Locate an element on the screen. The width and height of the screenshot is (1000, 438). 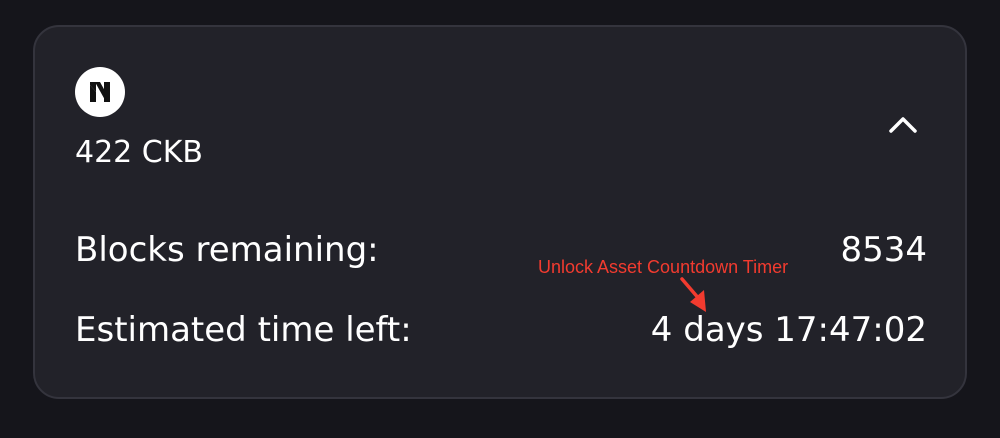
collapse-button is located at coordinates (903, 125).